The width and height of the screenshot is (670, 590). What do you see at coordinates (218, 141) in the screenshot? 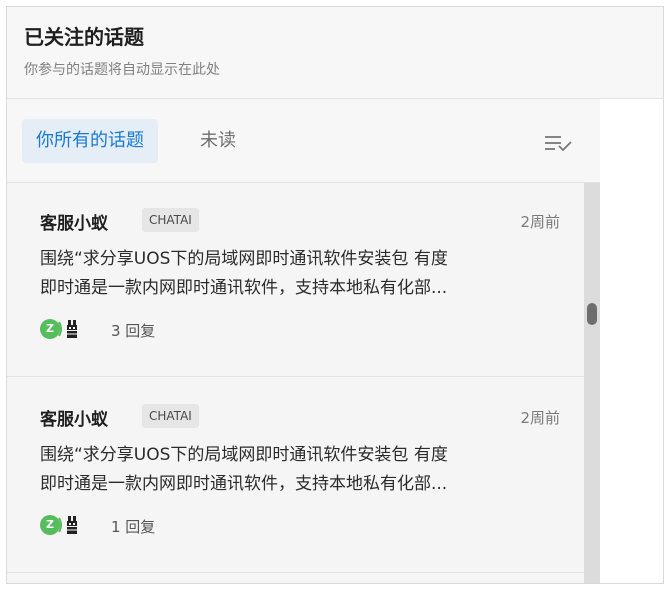
I see `tab-unread: 未读` at bounding box center [218, 141].